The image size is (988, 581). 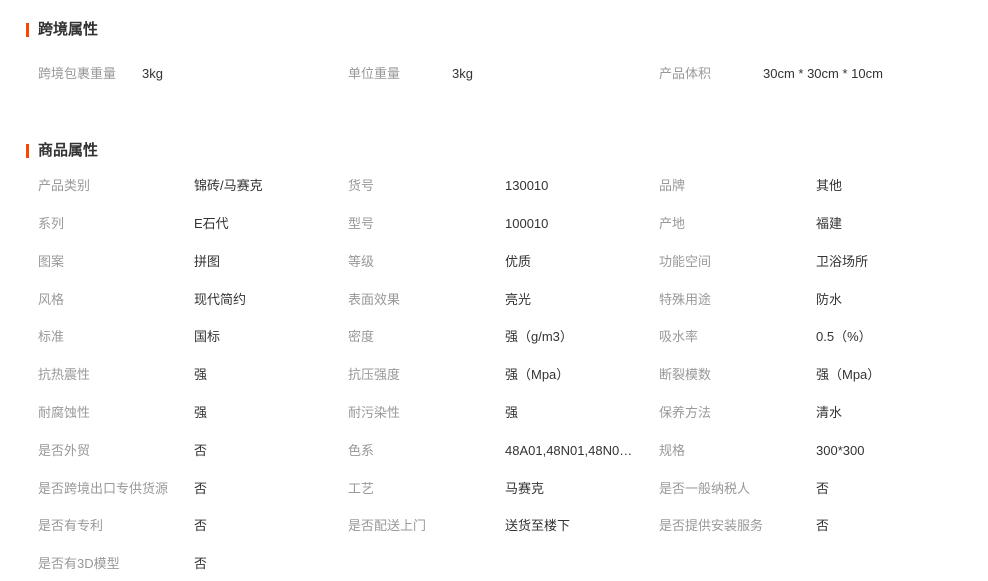 What do you see at coordinates (374, 374) in the screenshot?
I see `attr-label: 抗压强度` at bounding box center [374, 374].